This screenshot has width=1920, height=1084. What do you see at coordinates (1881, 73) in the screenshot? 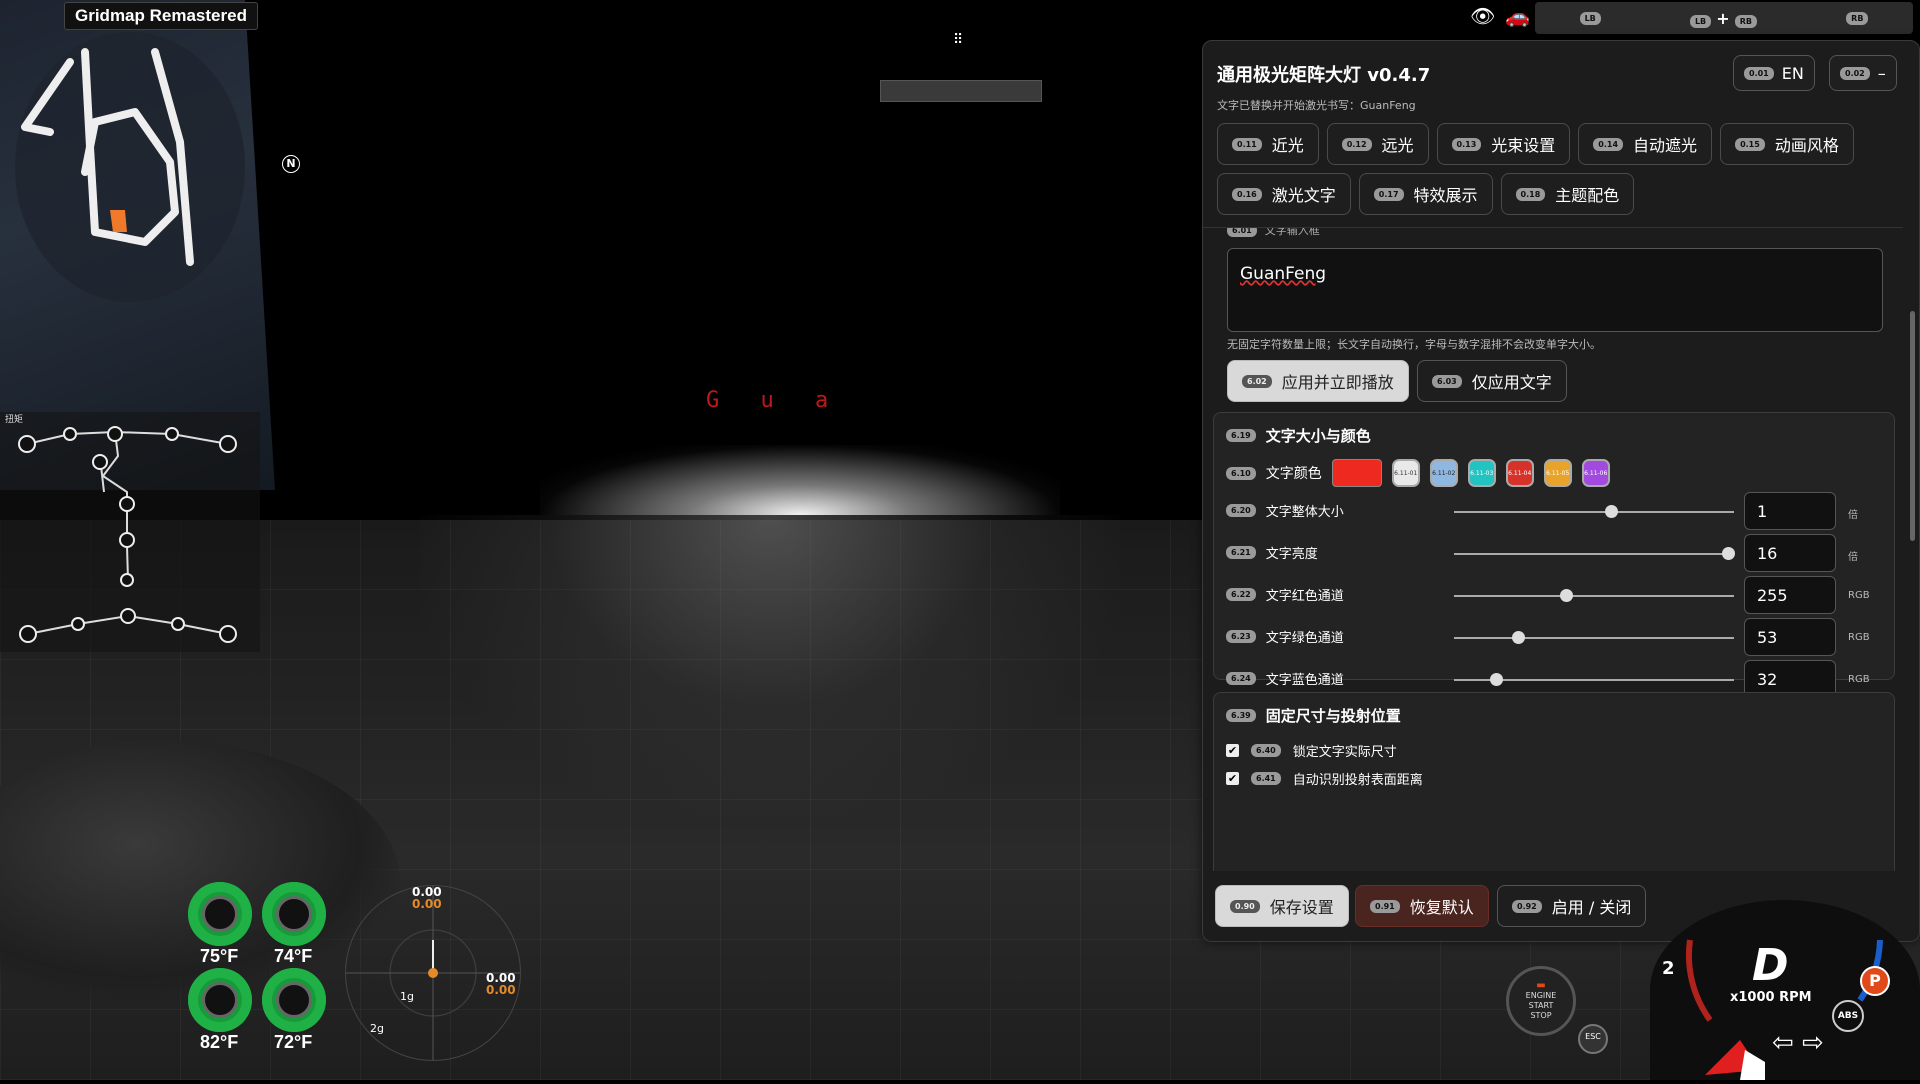
I see `minimize-icon: –` at bounding box center [1881, 73].